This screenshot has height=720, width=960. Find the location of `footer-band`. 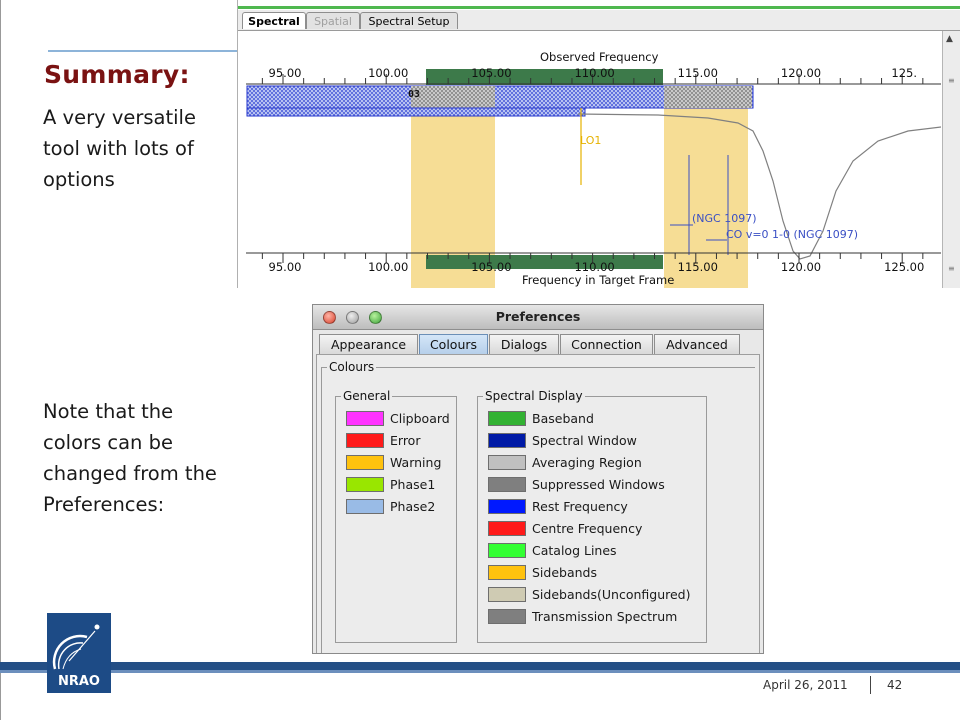

footer-band is located at coordinates (480, 666).